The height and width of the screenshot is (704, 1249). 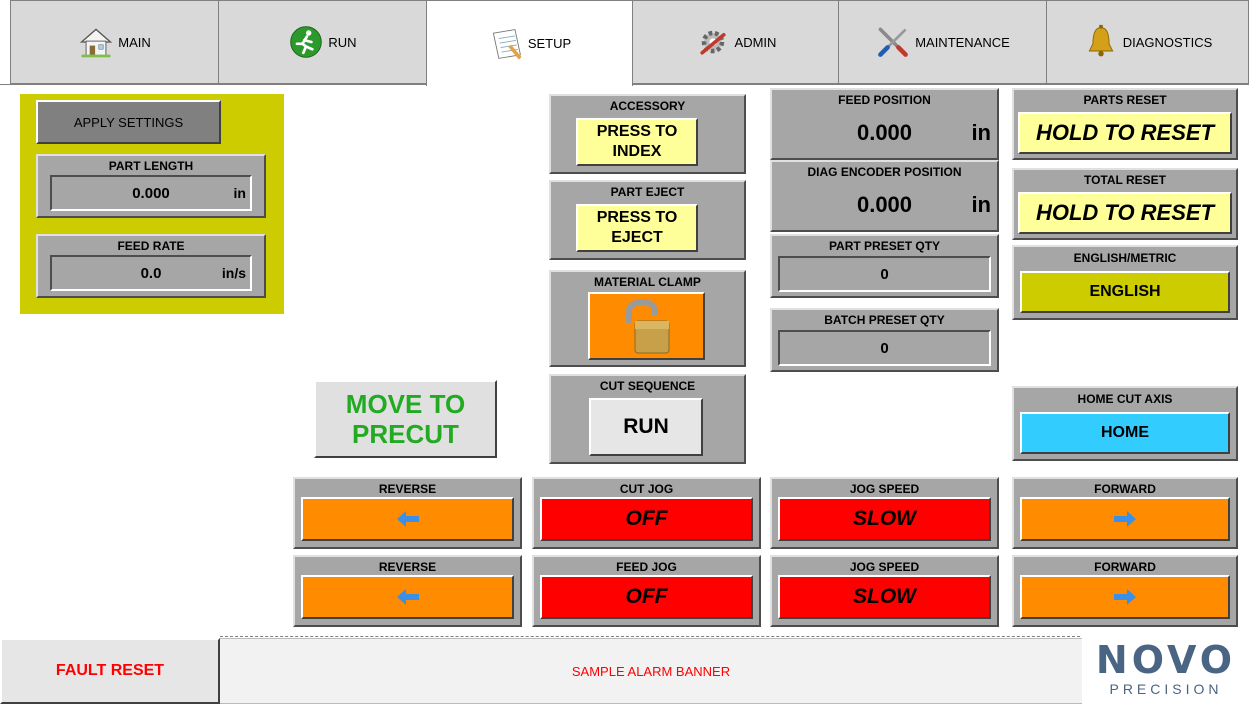 I want to click on jog-speed-button-2: SLOW, so click(x=884, y=597).